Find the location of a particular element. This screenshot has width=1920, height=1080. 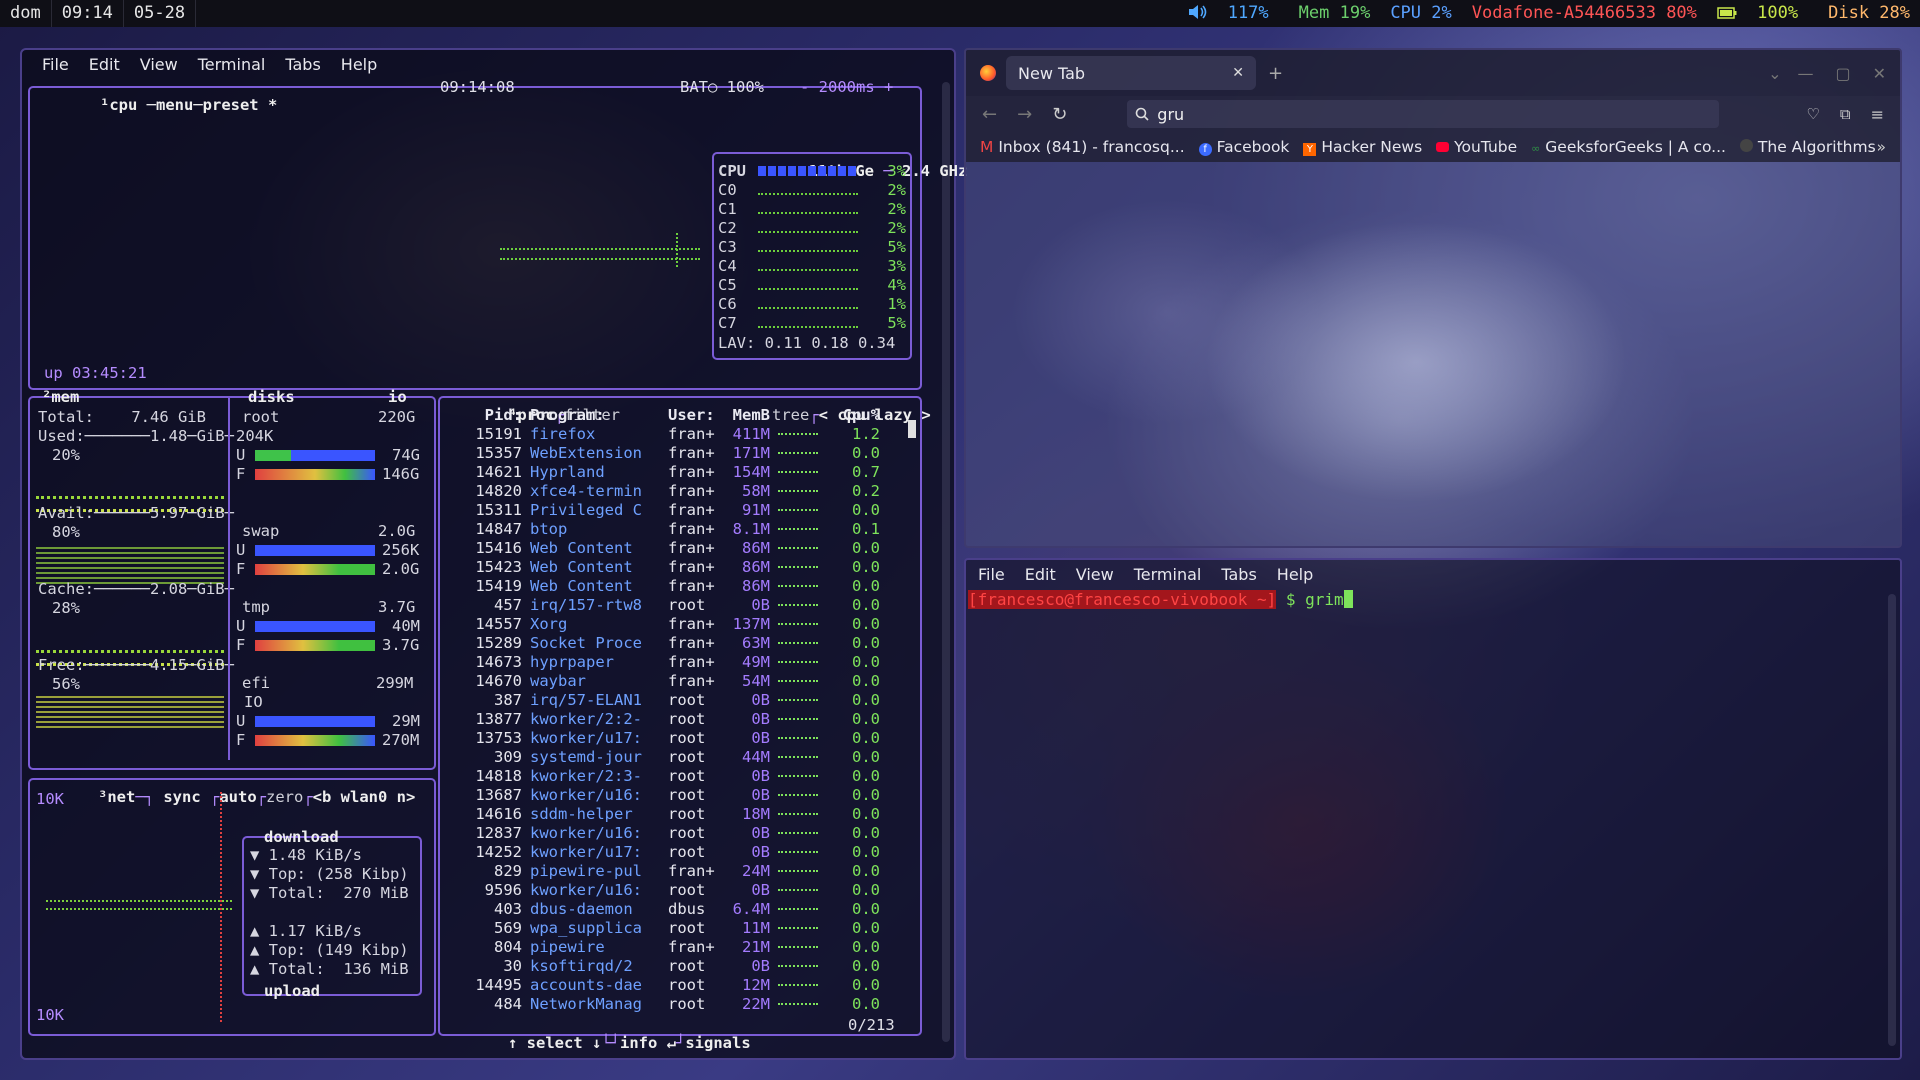

proc-row: 15357 WebExtension fran+ 171M 0.0 is located at coordinates (675, 453).